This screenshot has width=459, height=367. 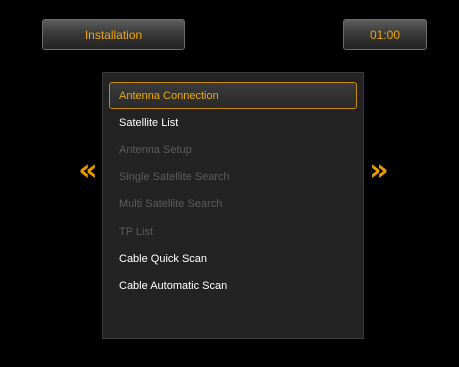 I want to click on clock: 01:00, so click(x=385, y=34).